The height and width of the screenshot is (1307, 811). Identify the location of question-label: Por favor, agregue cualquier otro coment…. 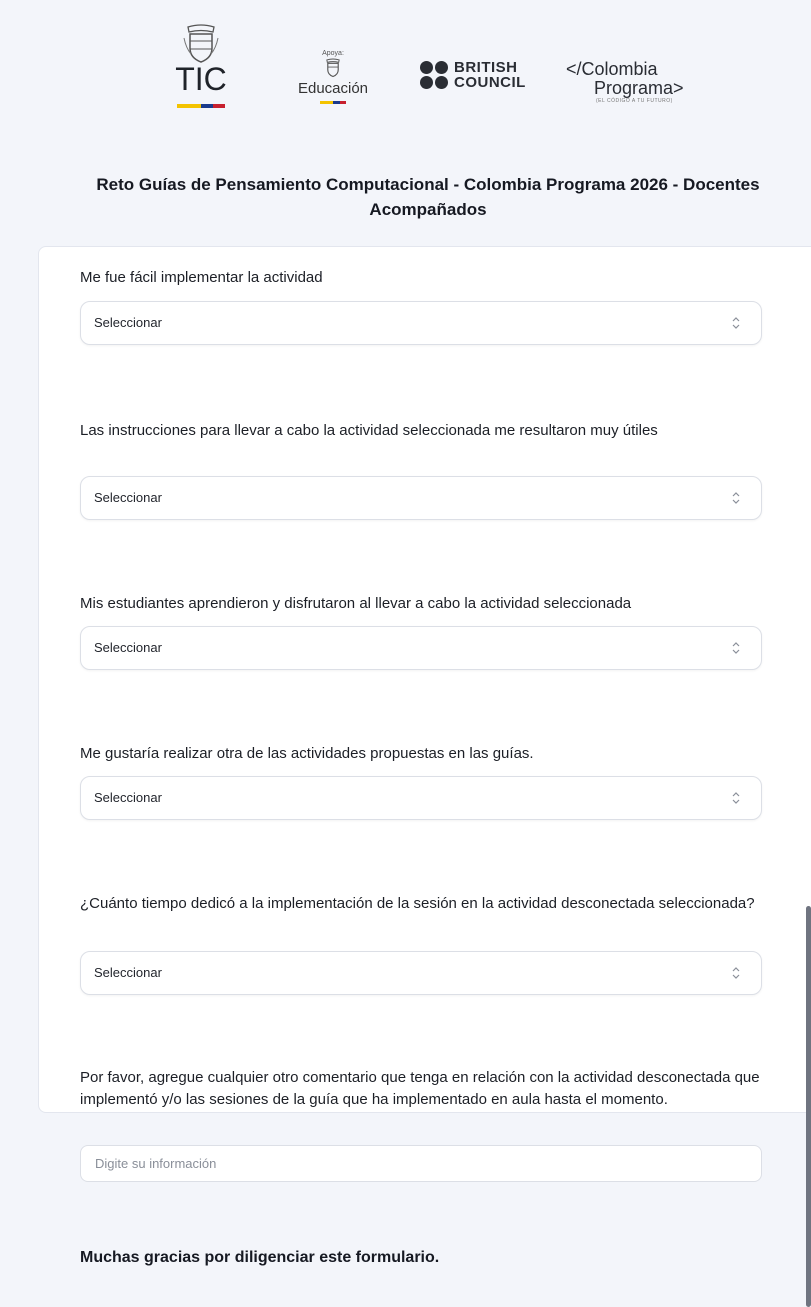
(420, 1088).